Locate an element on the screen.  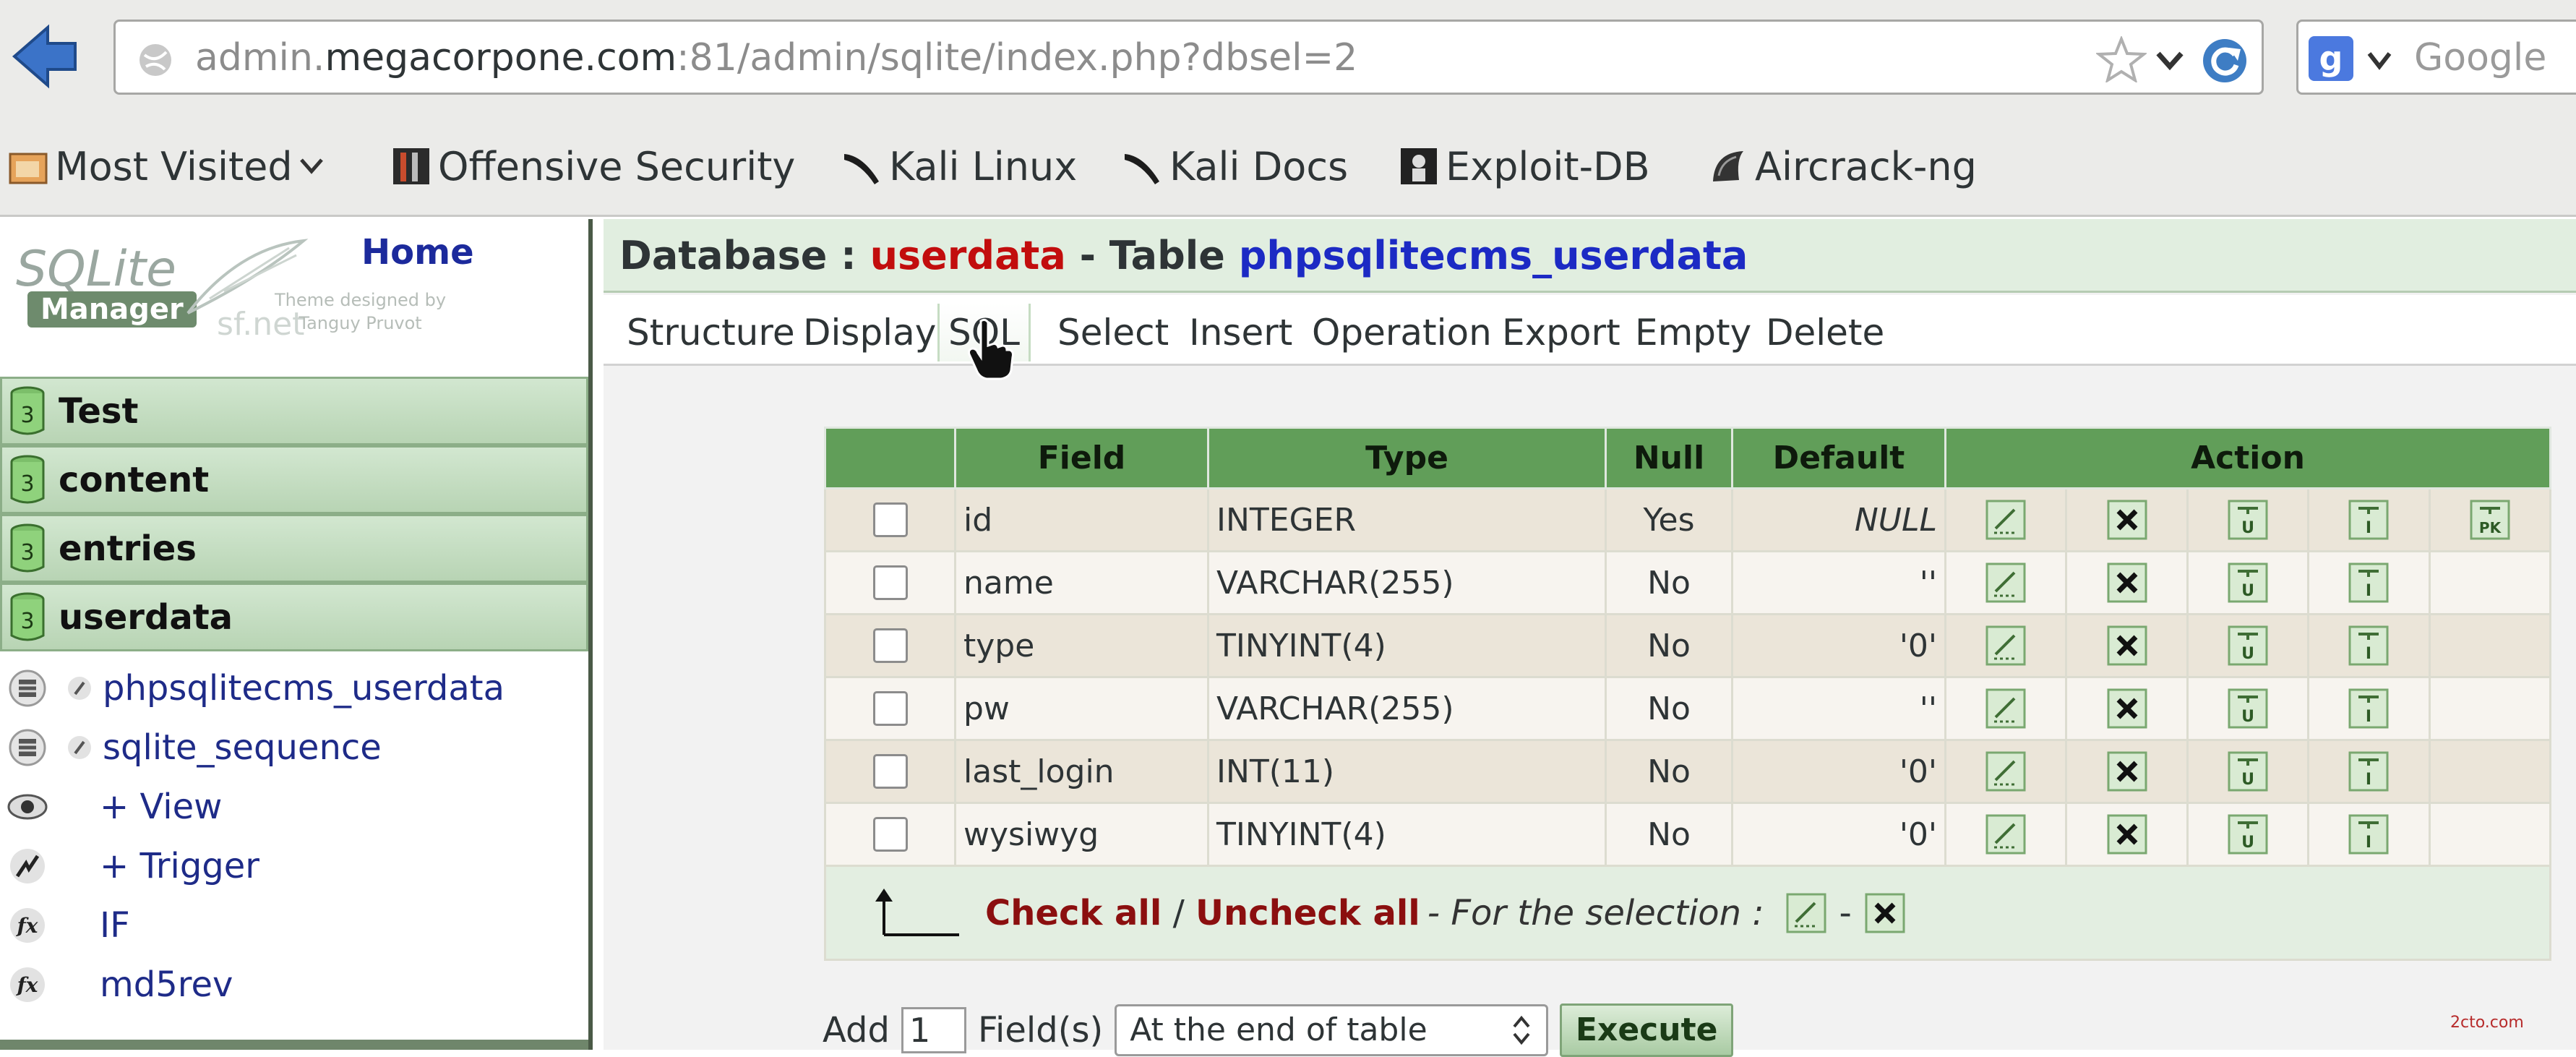
bookmark-exploit-db: Exploit-DB is located at coordinates (1524, 166).